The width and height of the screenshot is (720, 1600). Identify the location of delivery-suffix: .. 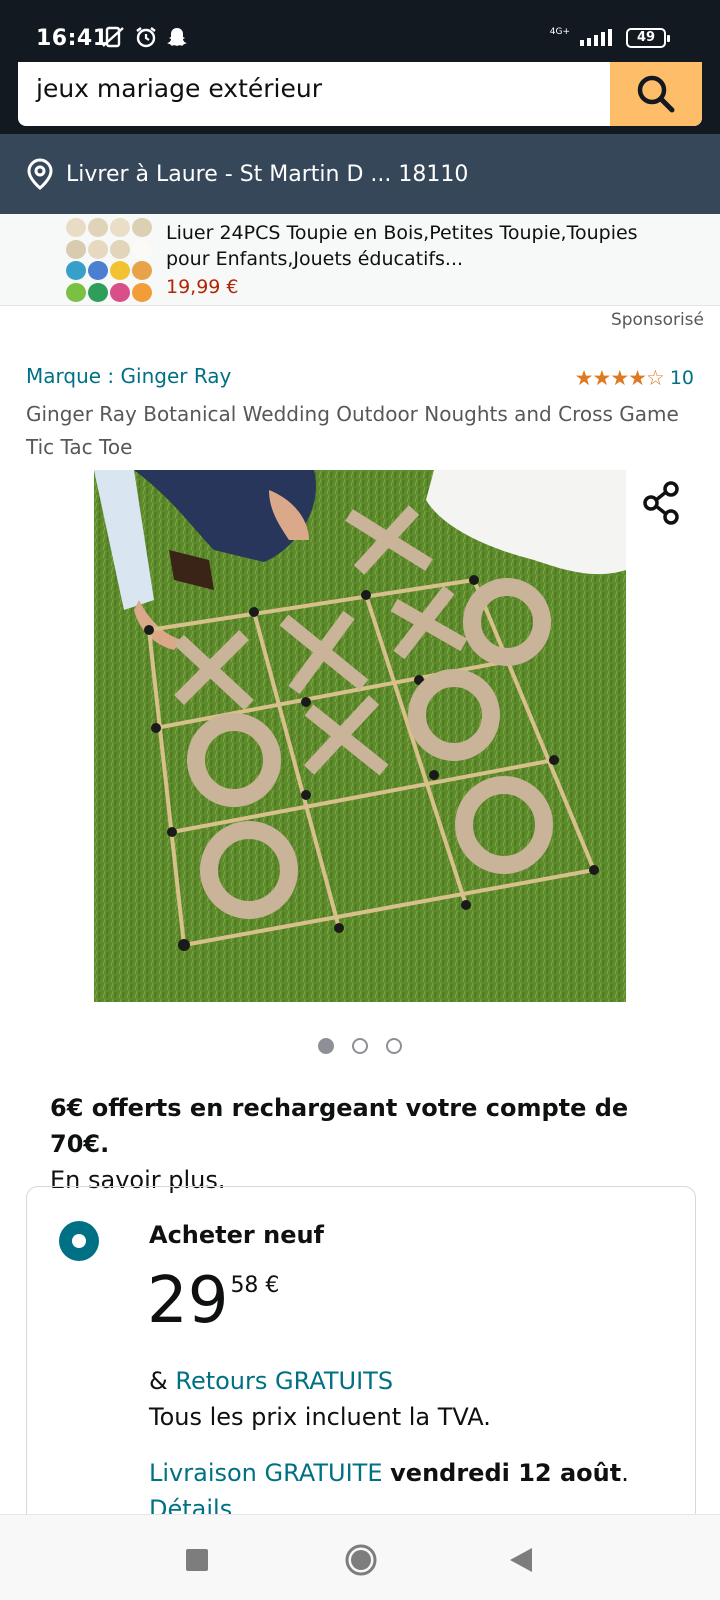
(625, 1473).